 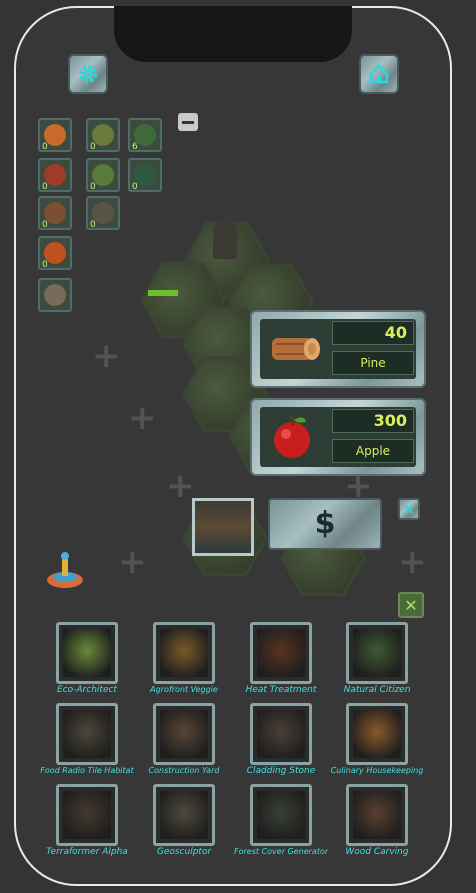 What do you see at coordinates (338, 437) in the screenshot?
I see `resource-card-apple: 300 Apple` at bounding box center [338, 437].